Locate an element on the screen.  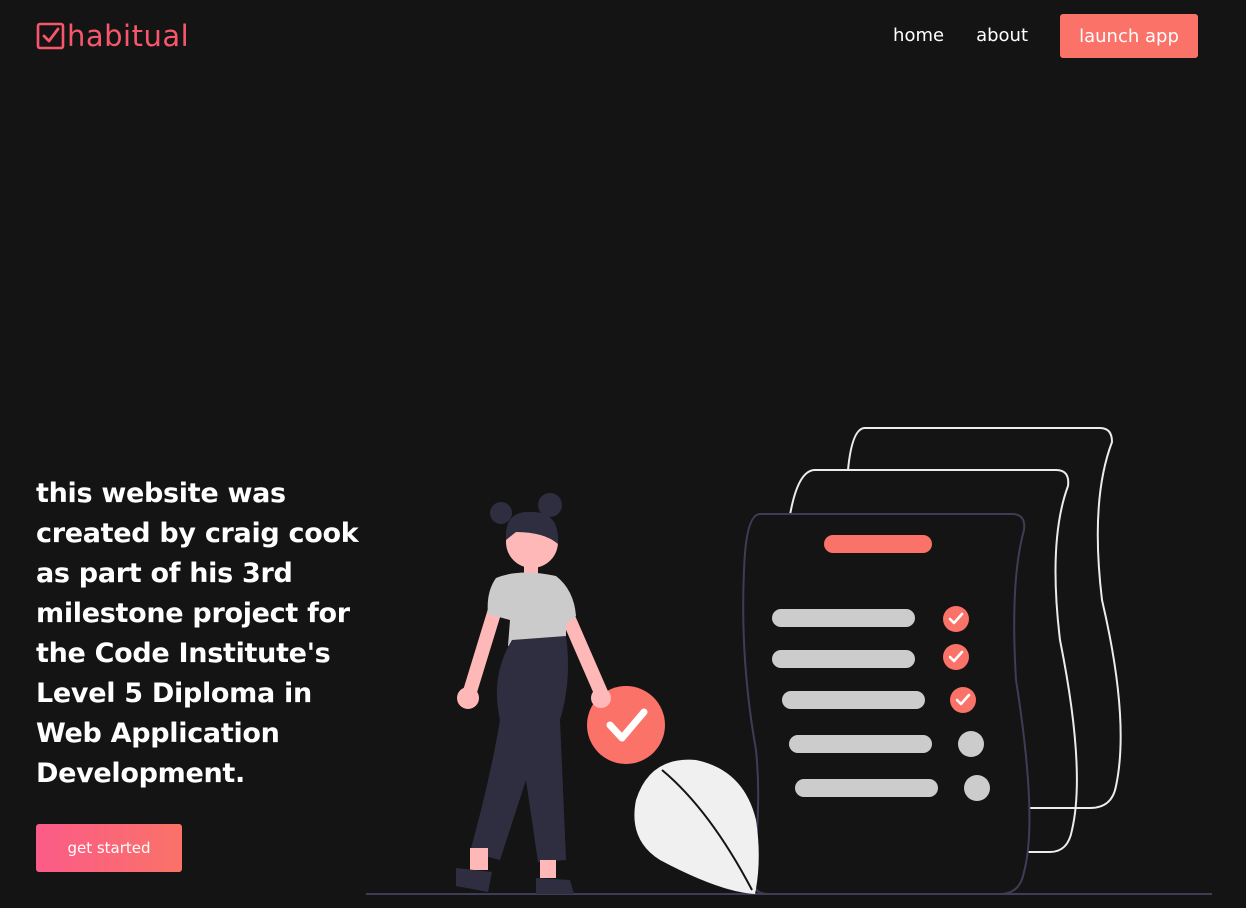
checkbox-logo-icon is located at coordinates (50, 36).